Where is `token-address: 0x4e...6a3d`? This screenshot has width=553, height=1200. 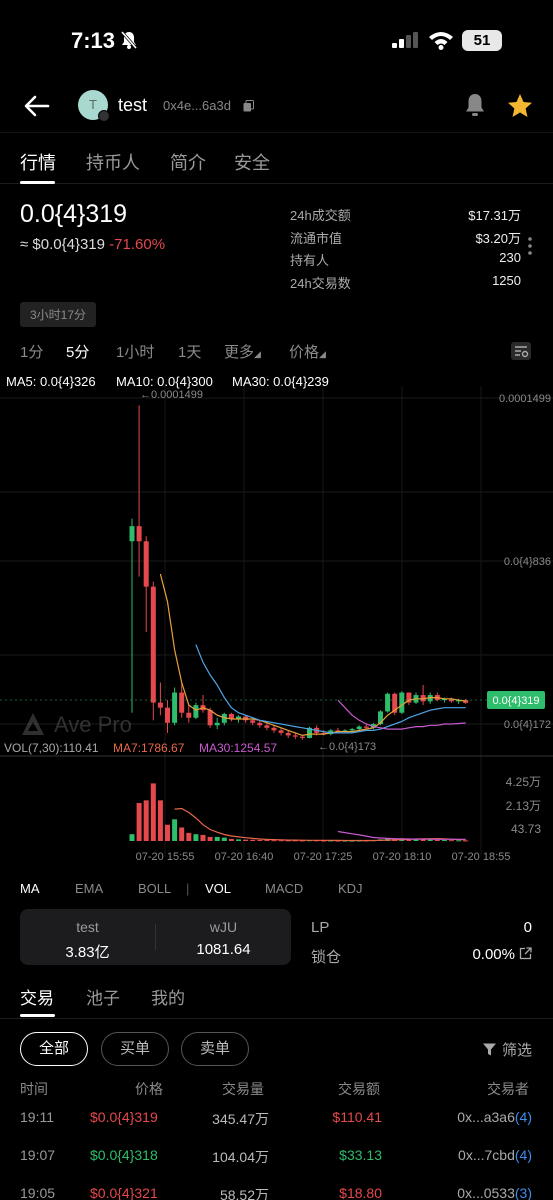 token-address: 0x4e...6a3d is located at coordinates (197, 105).